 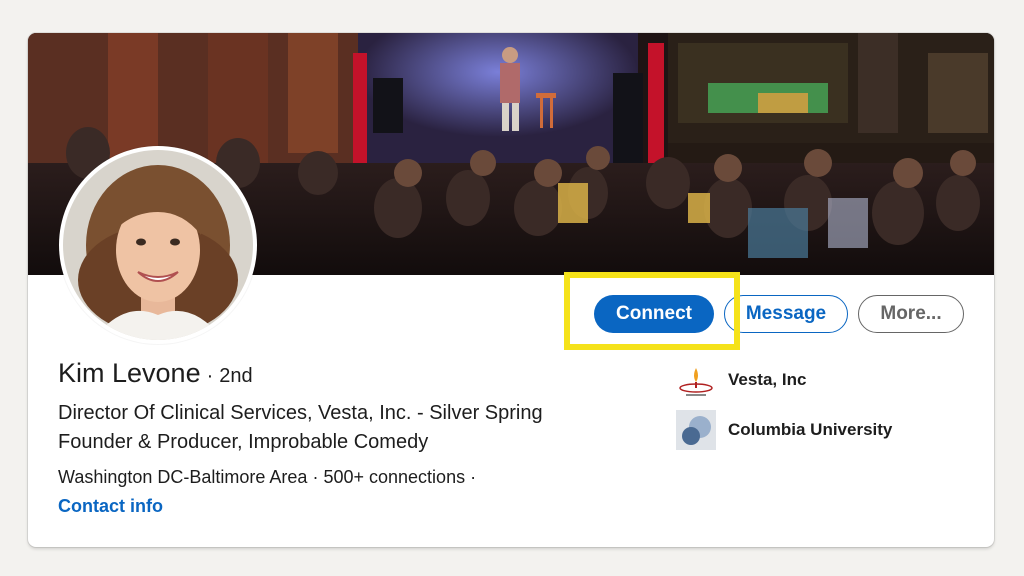 I want to click on org-item-vesta: Vesta, Inc, so click(x=784, y=380).